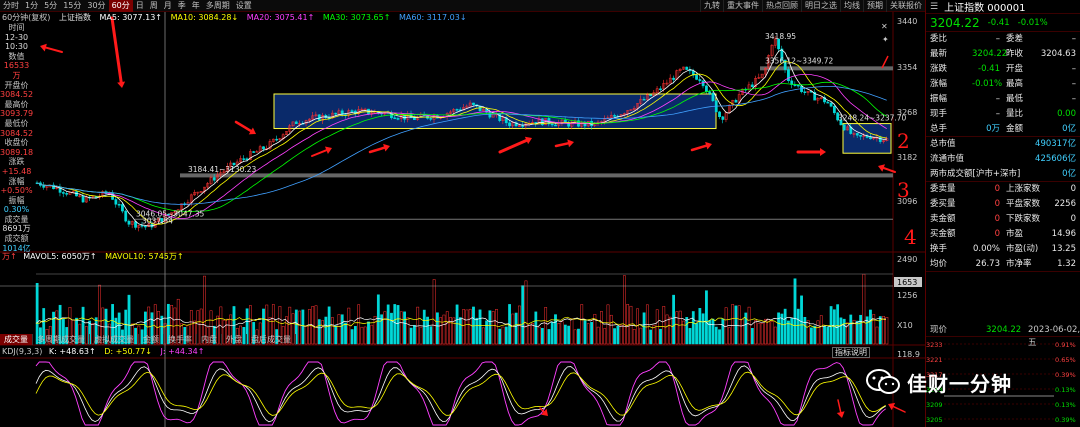 The height and width of the screenshot is (427, 1080). I want to click on toolbar-right-tab: 均线, so click(851, 6).